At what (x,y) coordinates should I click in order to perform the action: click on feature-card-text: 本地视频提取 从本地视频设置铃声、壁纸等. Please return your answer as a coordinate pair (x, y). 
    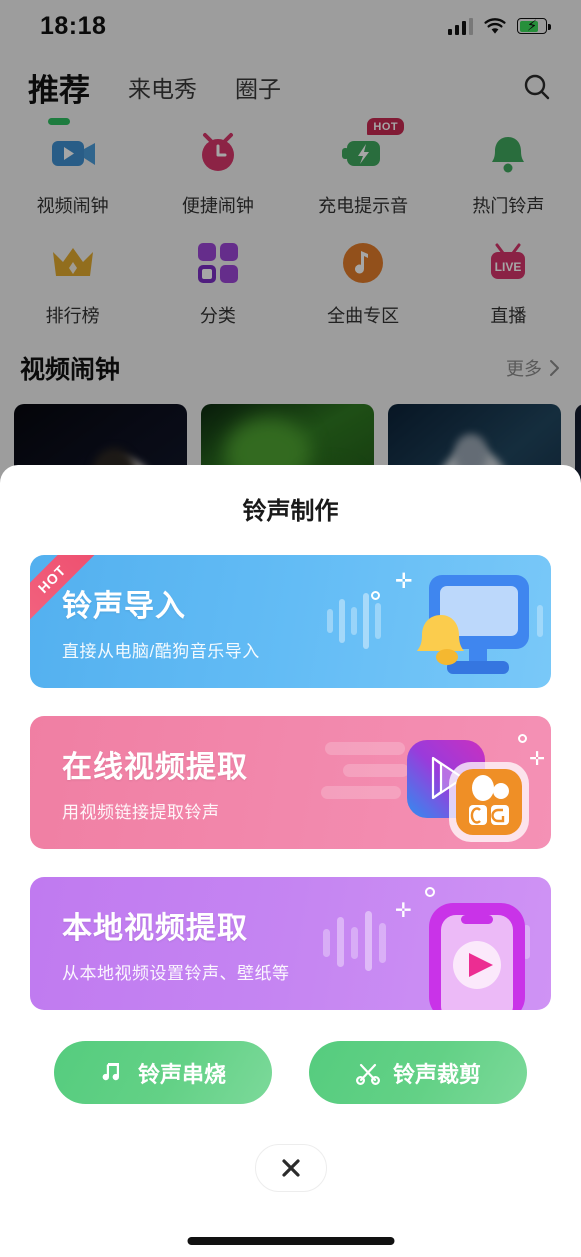
    Looking at the image, I should click on (176, 943).